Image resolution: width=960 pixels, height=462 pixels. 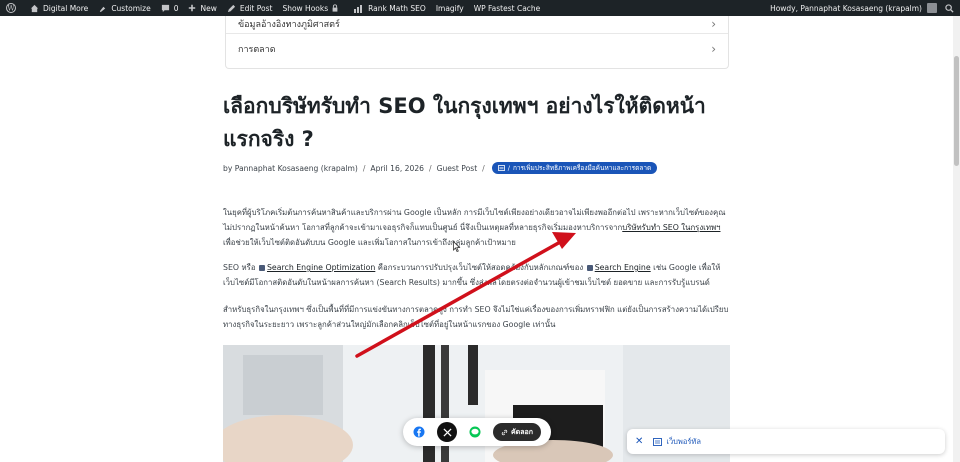 I want to click on close-icon: ✕, so click(x=639, y=441).